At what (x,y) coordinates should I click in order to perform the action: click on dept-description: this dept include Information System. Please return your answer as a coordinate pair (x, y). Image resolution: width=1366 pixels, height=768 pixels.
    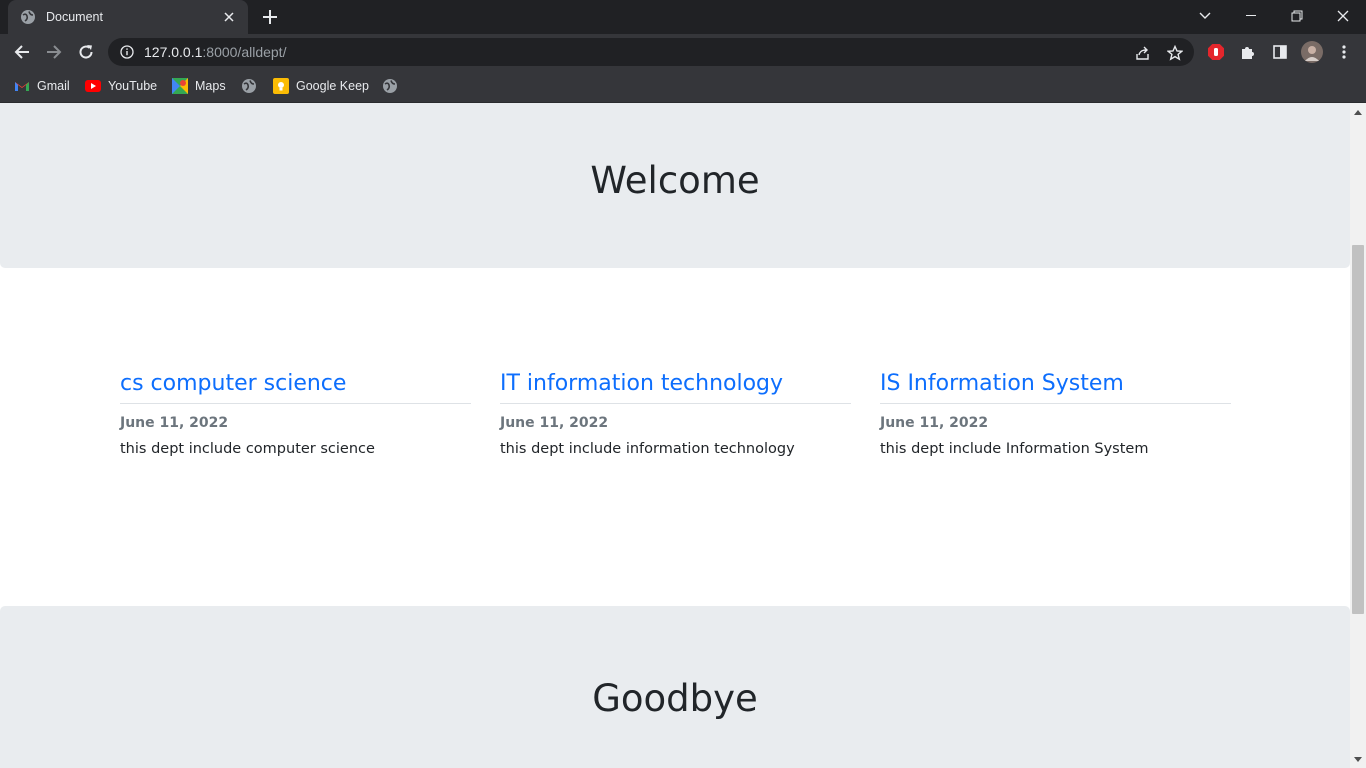
    Looking at the image, I should click on (1014, 449).